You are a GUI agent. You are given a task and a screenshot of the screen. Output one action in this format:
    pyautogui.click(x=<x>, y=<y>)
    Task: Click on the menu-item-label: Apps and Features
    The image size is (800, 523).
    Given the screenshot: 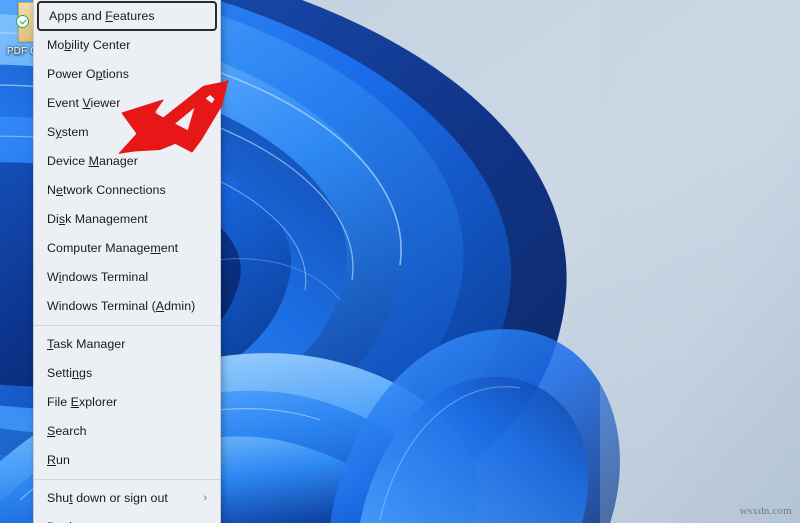 What is the action you would take?
    pyautogui.click(x=102, y=16)
    